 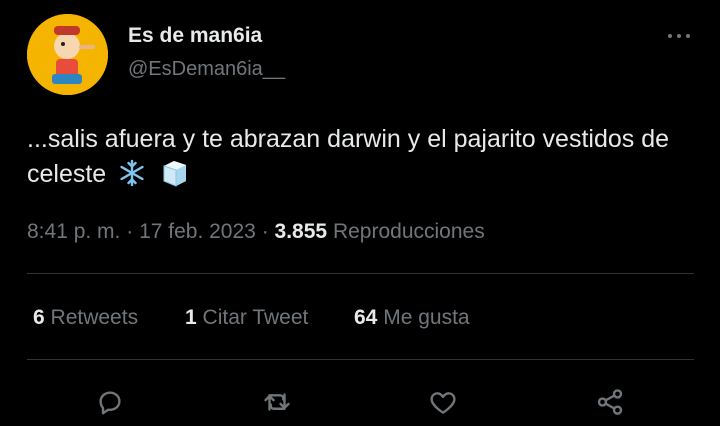 What do you see at coordinates (301, 231) in the screenshot?
I see `views-count: 3.855` at bounding box center [301, 231].